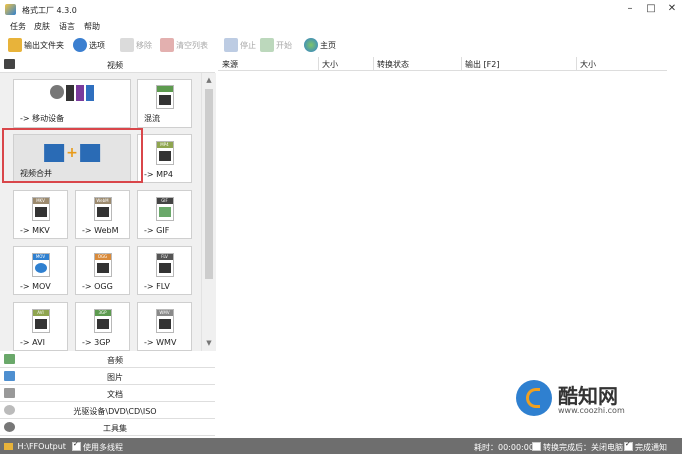  What do you see at coordinates (164, 209) in the screenshot?
I see `gif-file-icon: GIF` at bounding box center [164, 209].